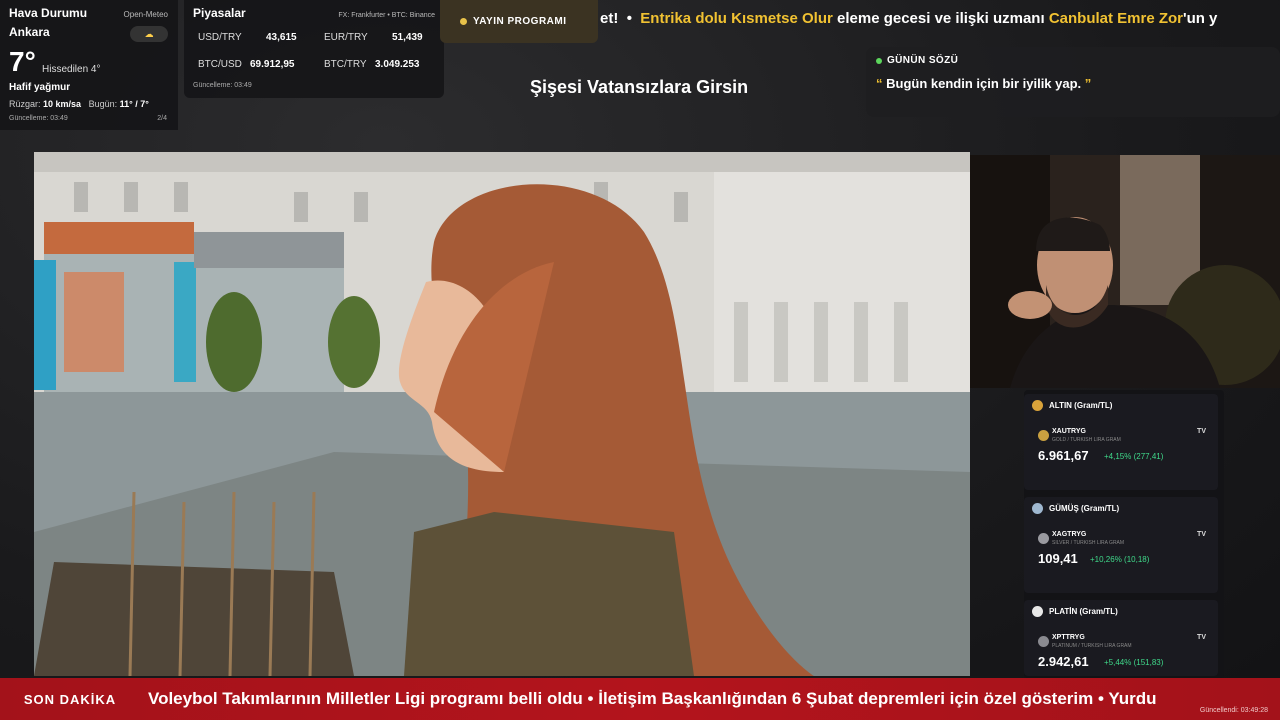  I want to click on commodity-symbol: XAGTRYG, so click(1069, 534).